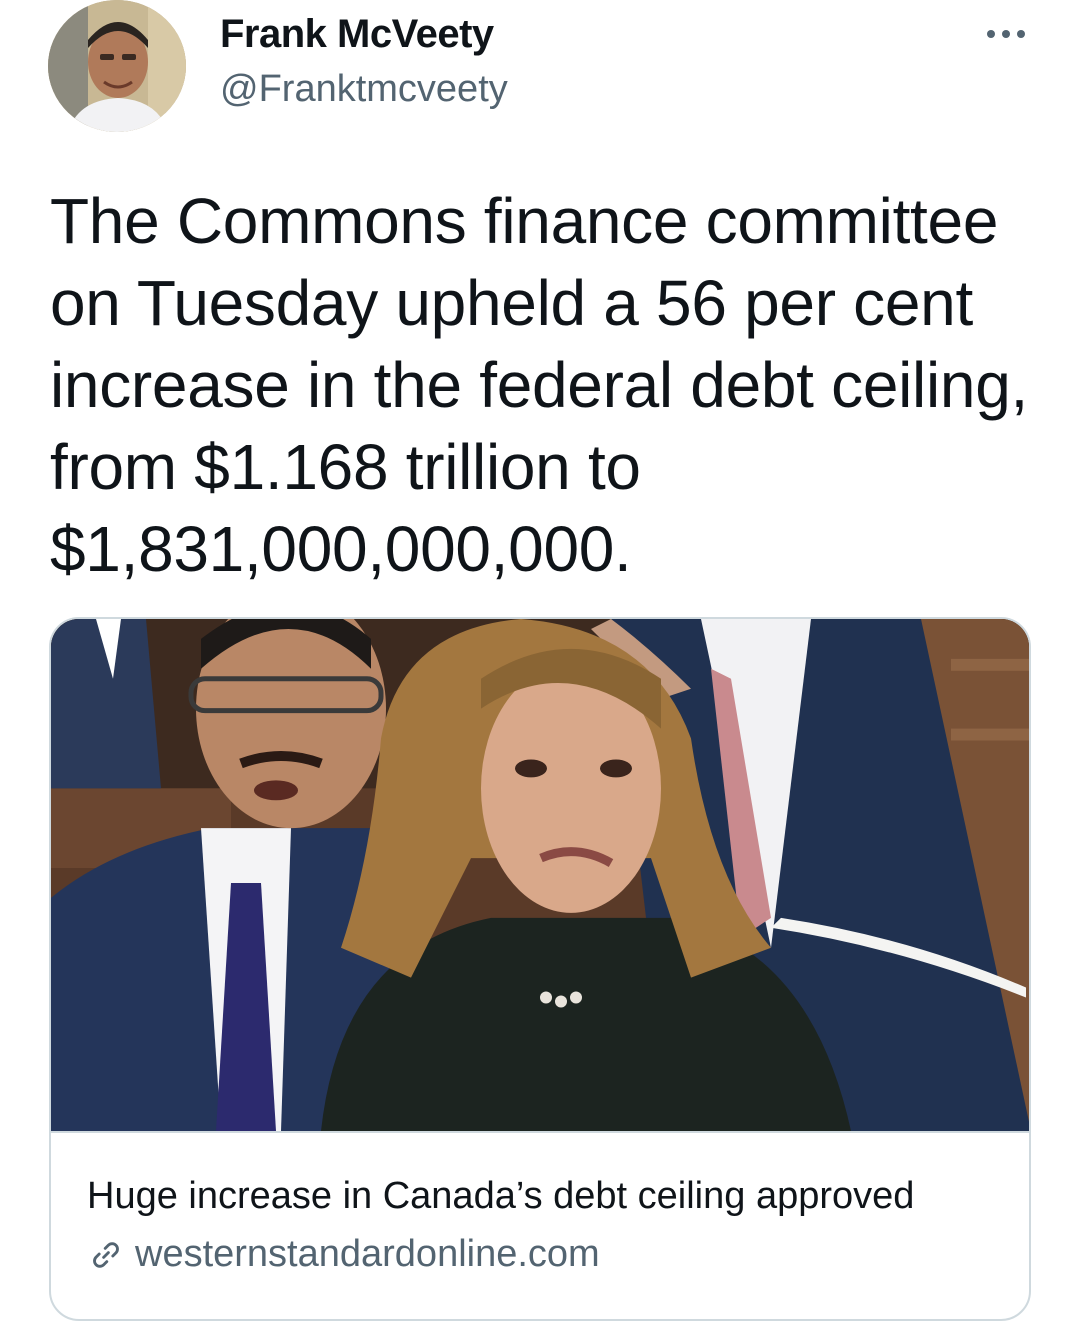 This screenshot has width=1080, height=1324. Describe the element at coordinates (357, 34) in the screenshot. I see `author-name: Frank McVeety` at that location.